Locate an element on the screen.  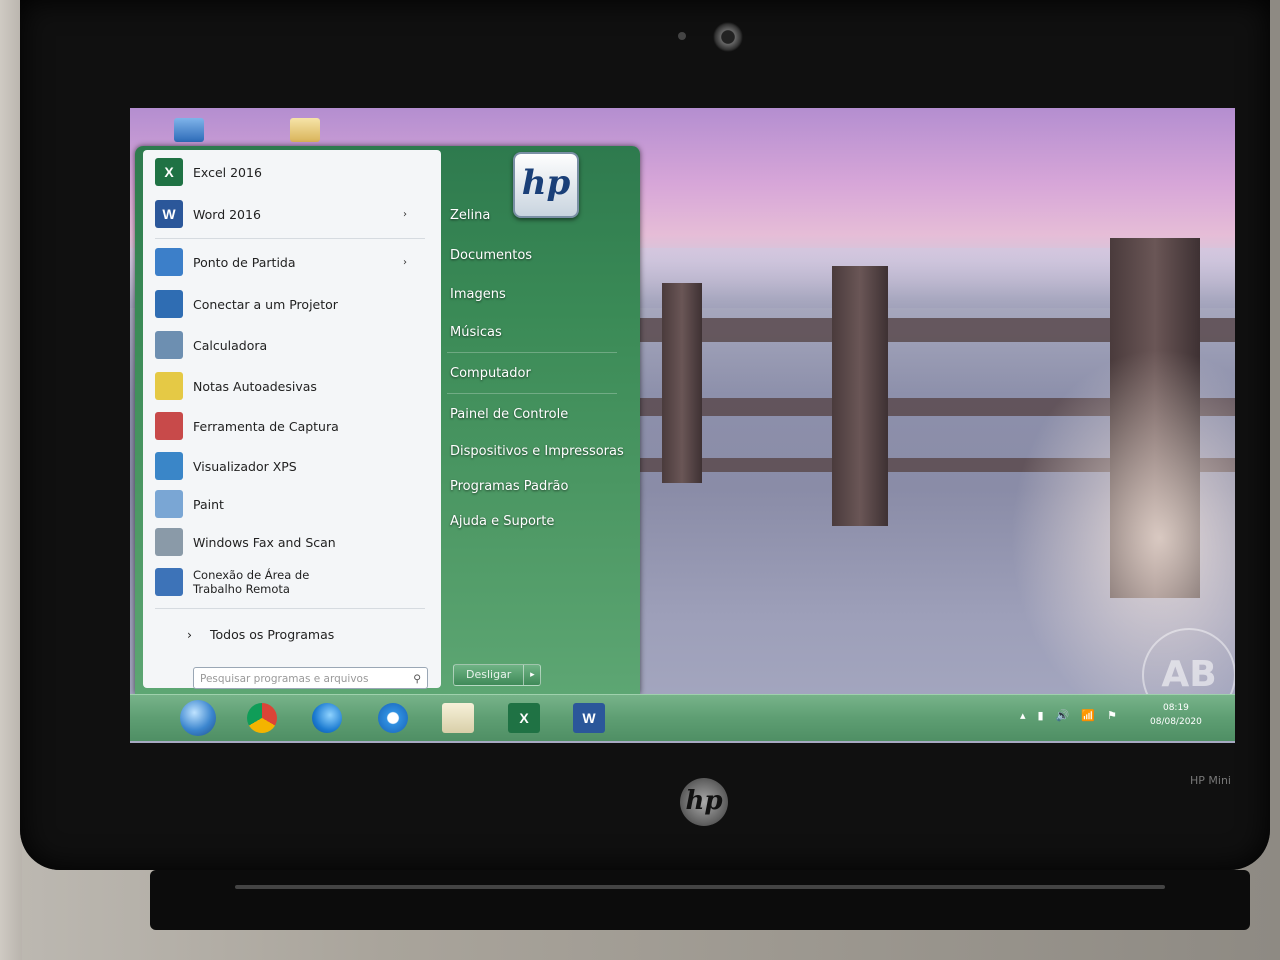
desktop-user-icon is located at coordinates (189, 130).